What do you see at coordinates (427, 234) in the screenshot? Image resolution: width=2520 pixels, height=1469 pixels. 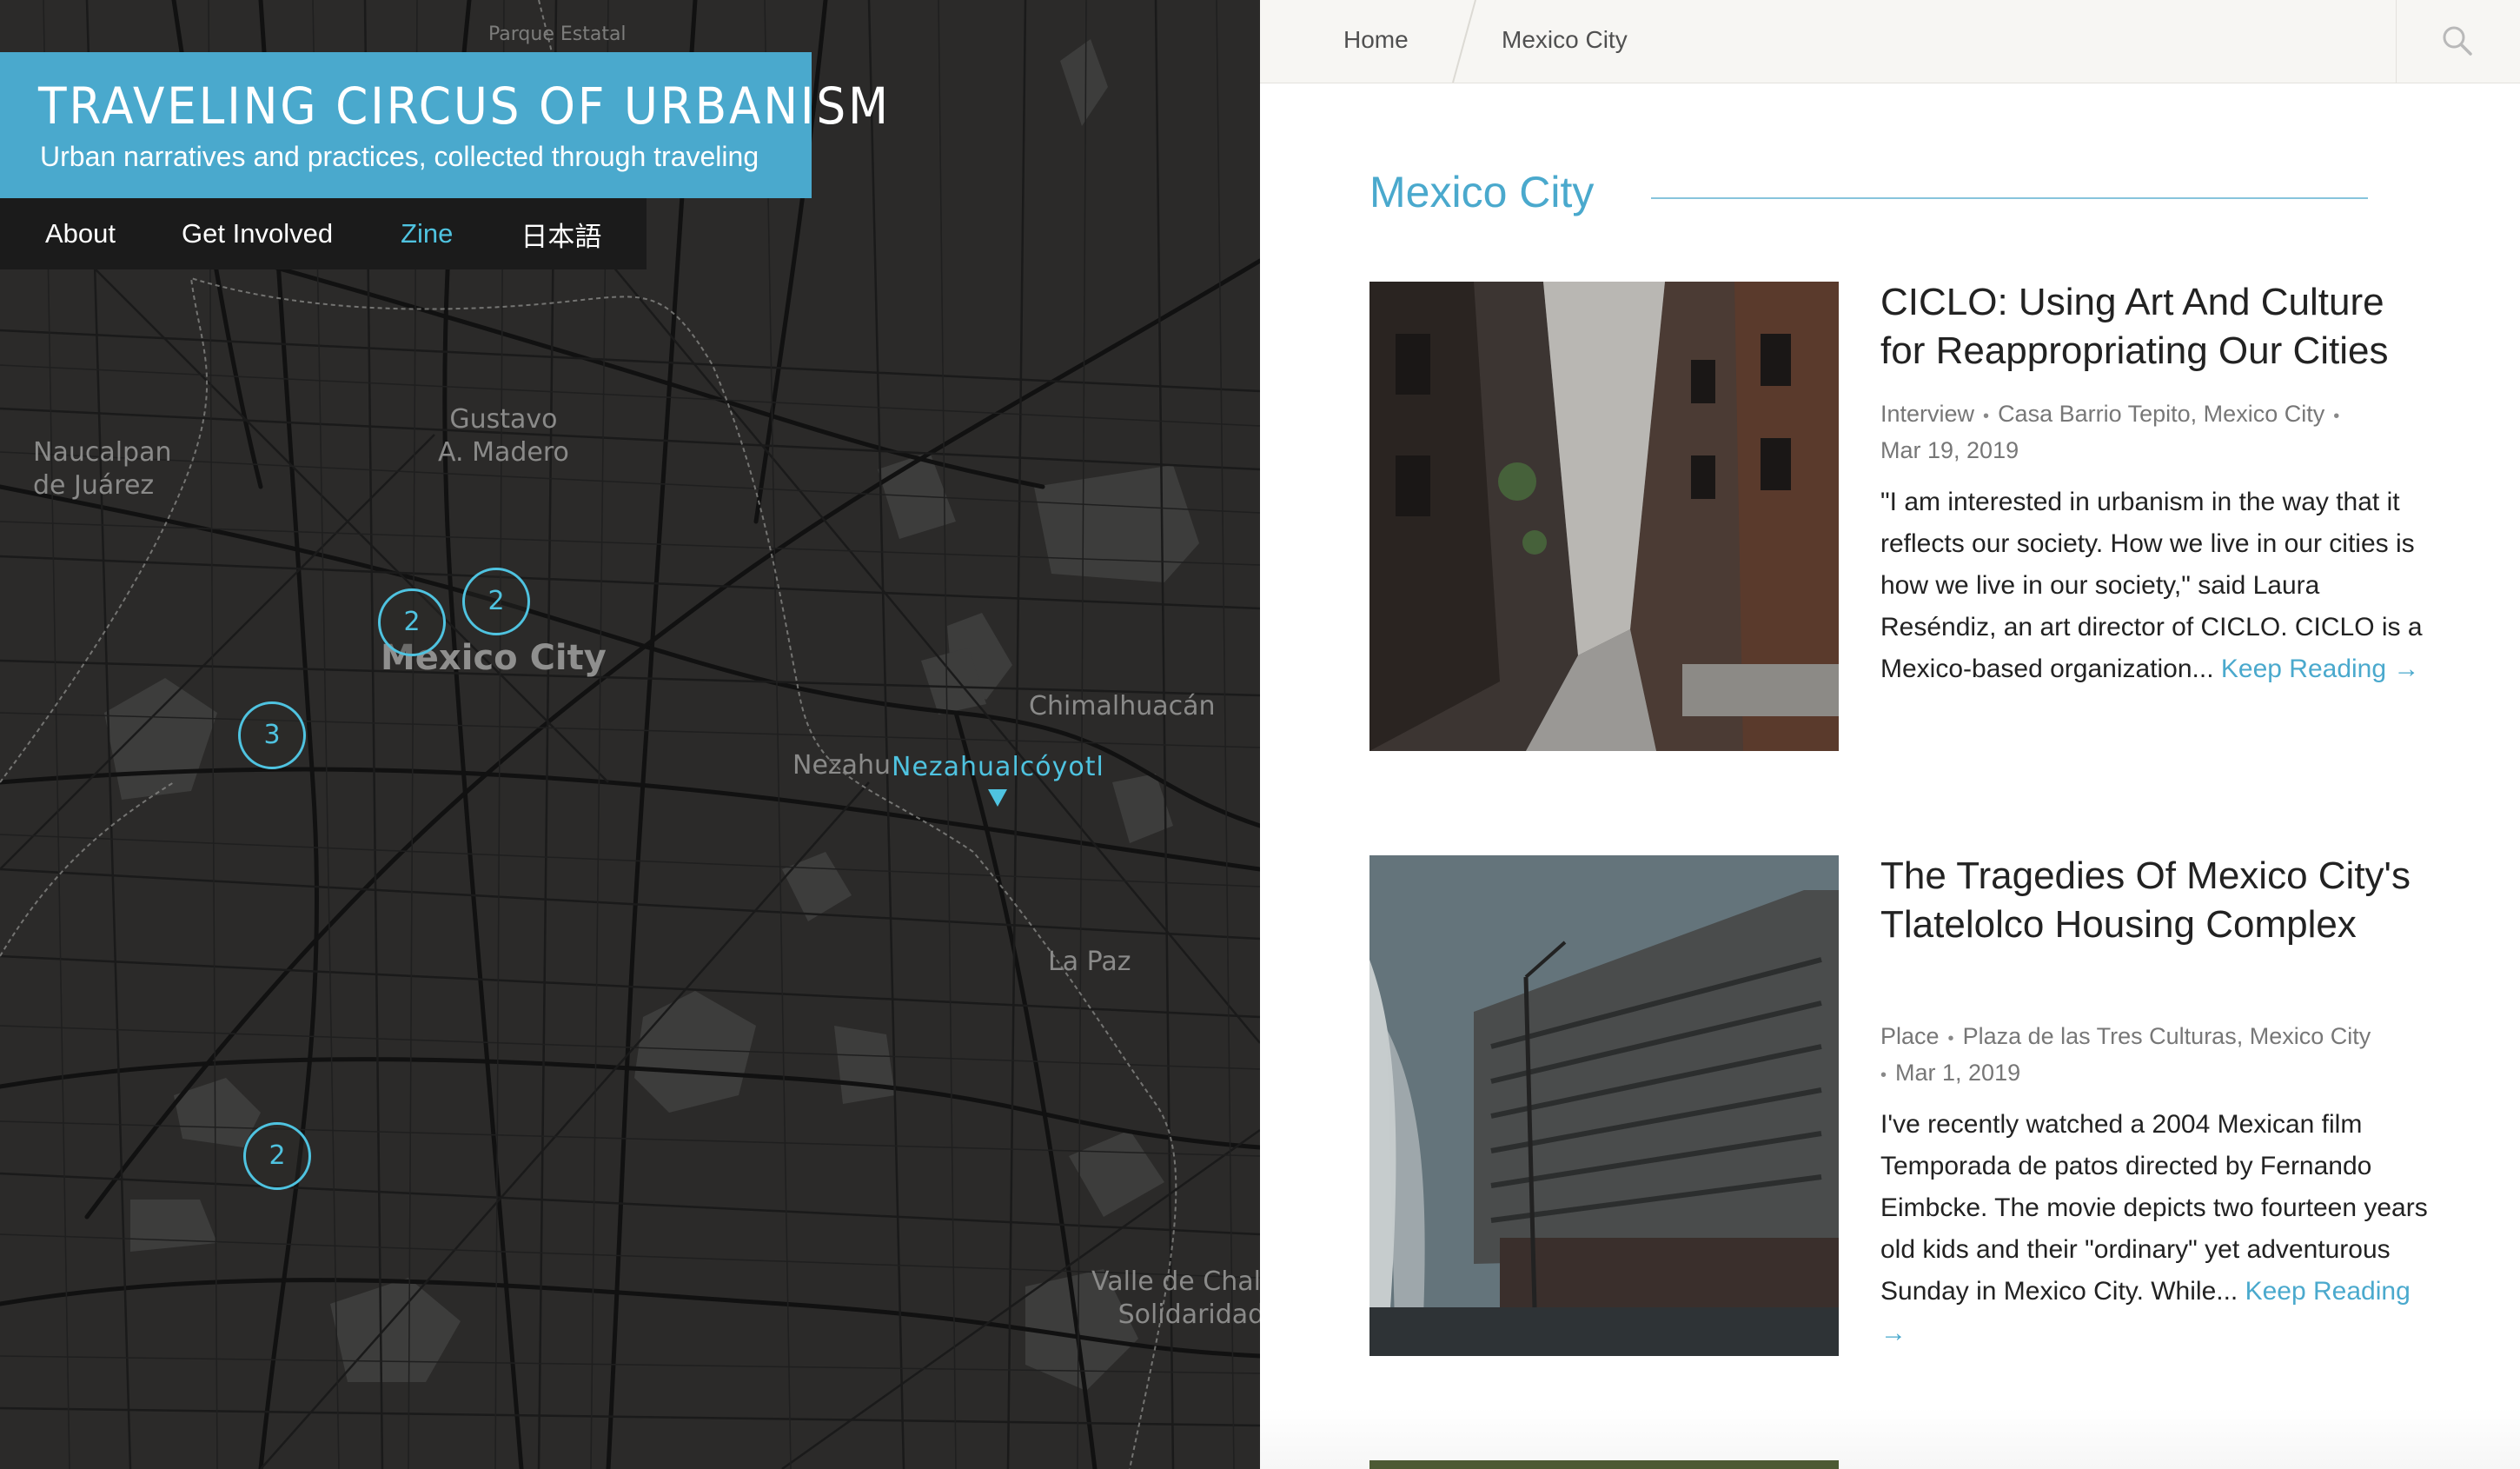 I see `nav-item-zine: Zine` at bounding box center [427, 234].